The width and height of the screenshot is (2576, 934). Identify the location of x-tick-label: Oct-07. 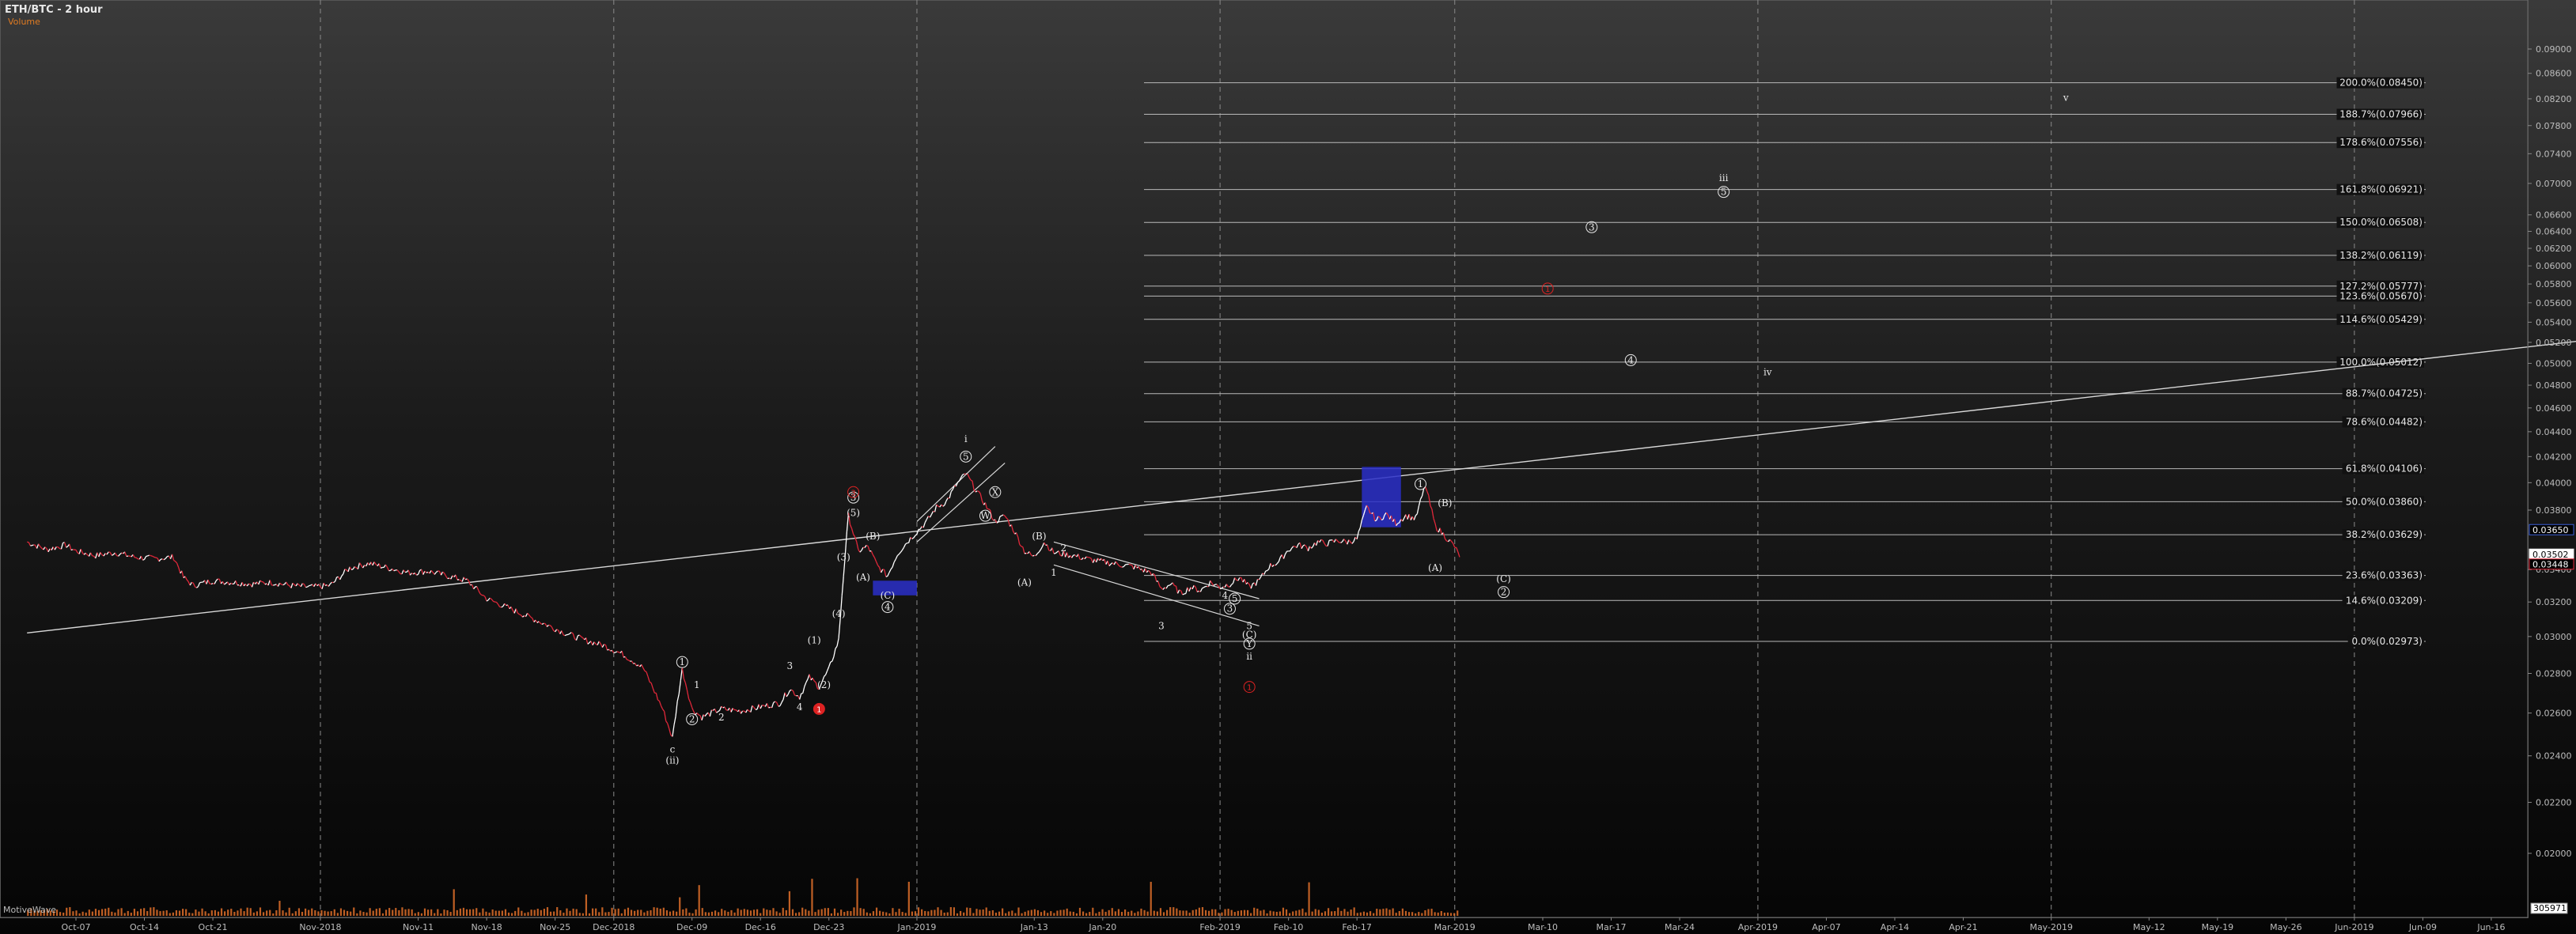
(76, 927).